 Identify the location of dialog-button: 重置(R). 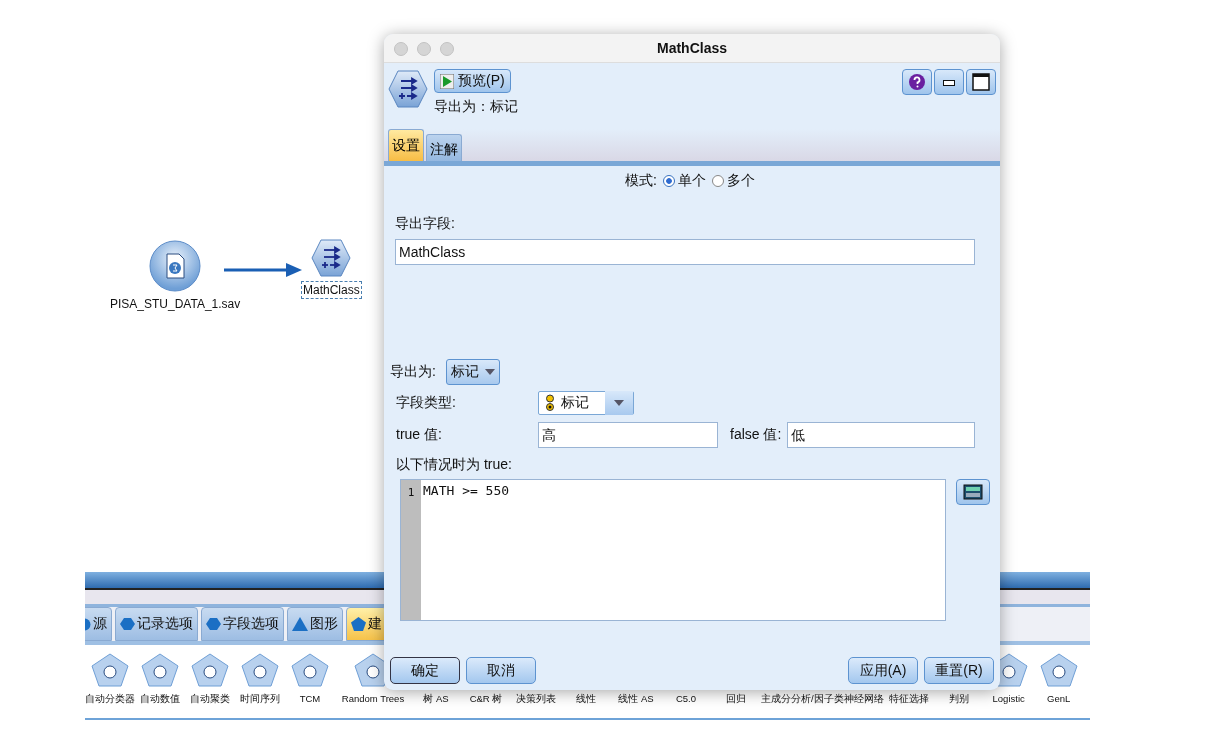
(959, 670).